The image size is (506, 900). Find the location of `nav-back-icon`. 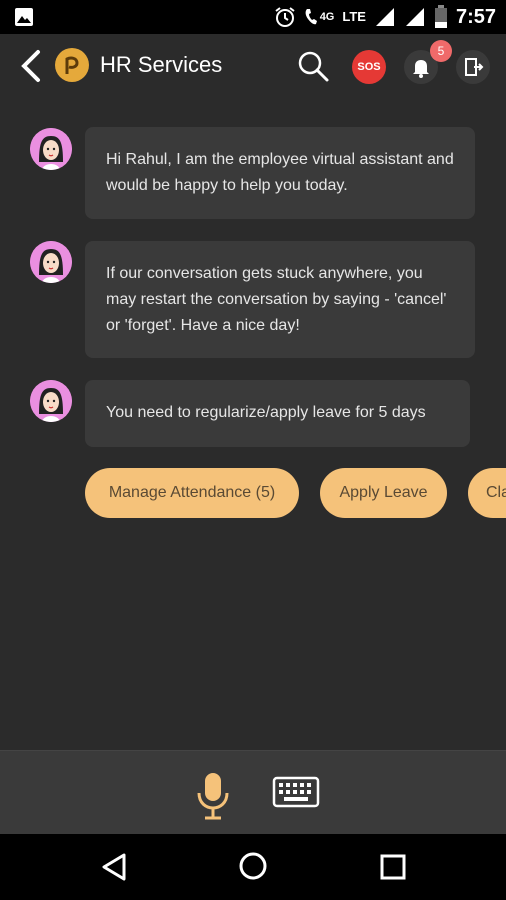

nav-back-icon is located at coordinates (114, 867).